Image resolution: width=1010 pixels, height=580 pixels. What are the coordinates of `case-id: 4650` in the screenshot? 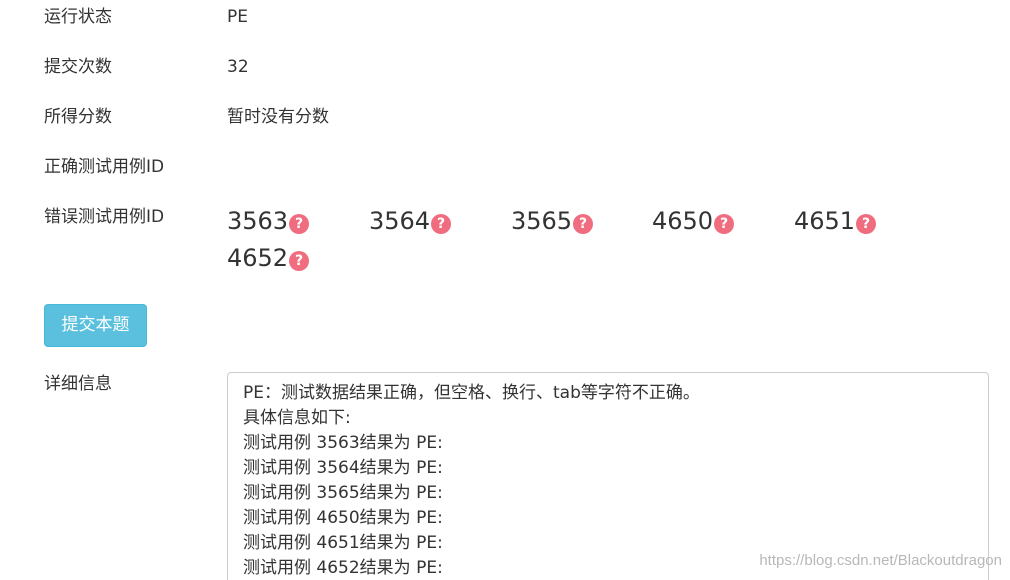 It's located at (683, 221).